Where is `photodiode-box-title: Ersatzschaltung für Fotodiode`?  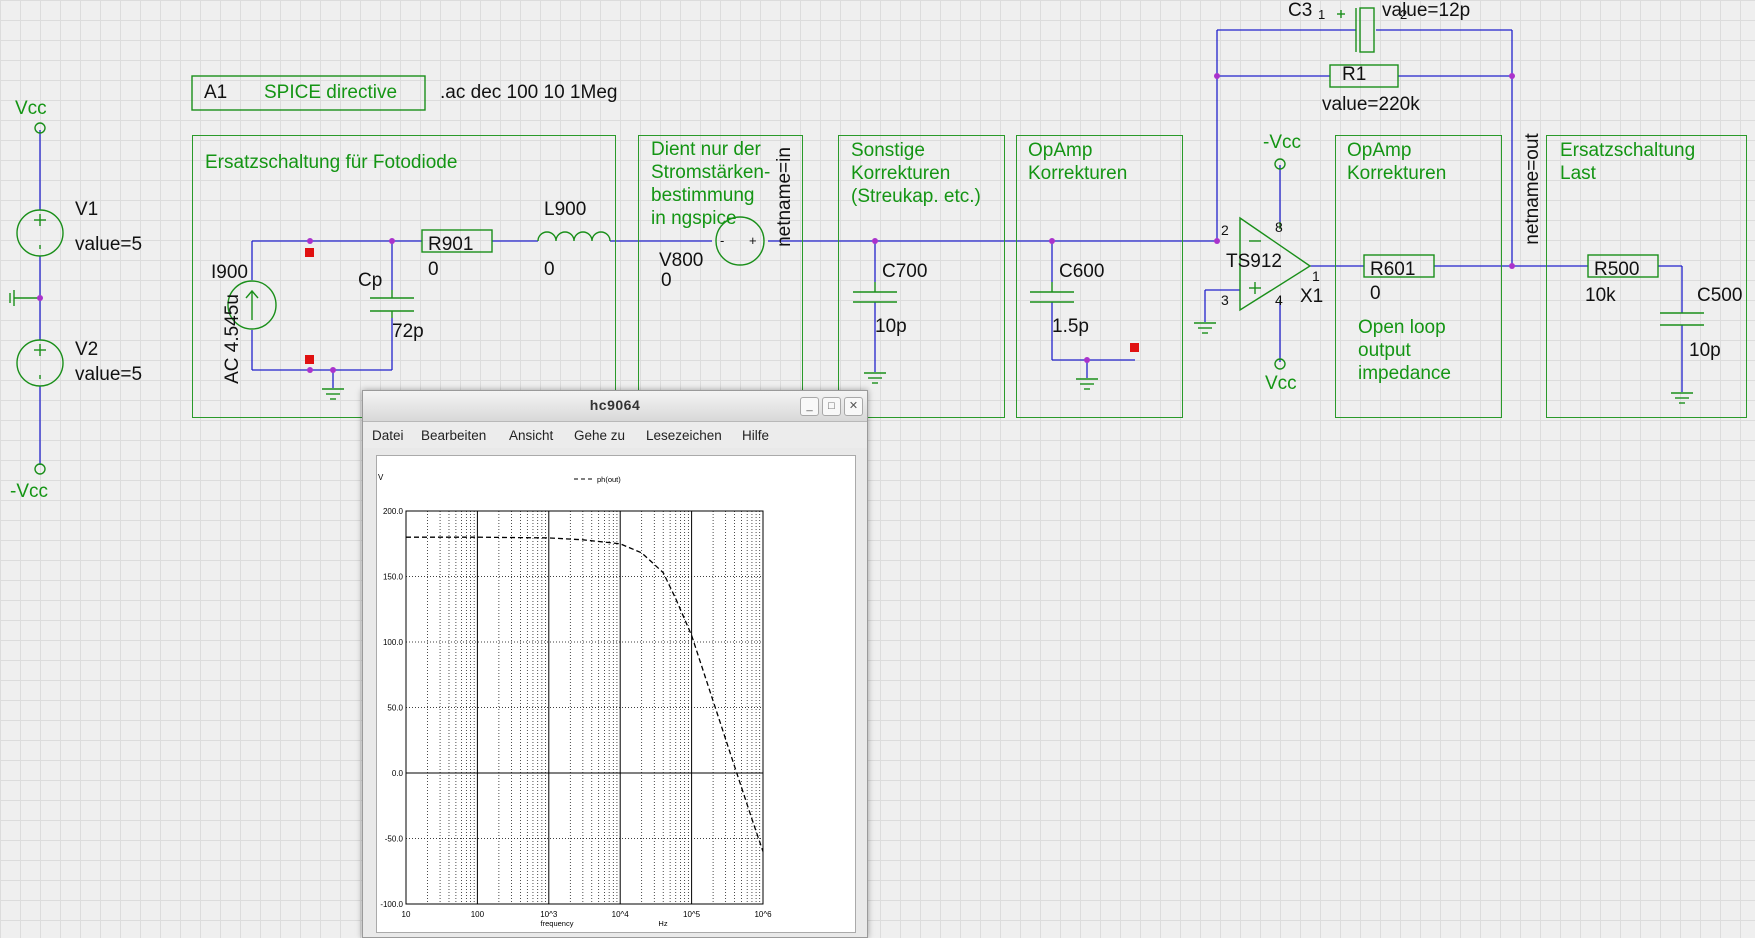 photodiode-box-title: Ersatzschaltung für Fotodiode is located at coordinates (331, 162).